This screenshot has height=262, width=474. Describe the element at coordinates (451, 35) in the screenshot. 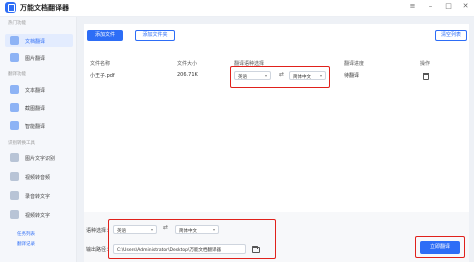

I see `clear-list-button: 清空列表` at that location.